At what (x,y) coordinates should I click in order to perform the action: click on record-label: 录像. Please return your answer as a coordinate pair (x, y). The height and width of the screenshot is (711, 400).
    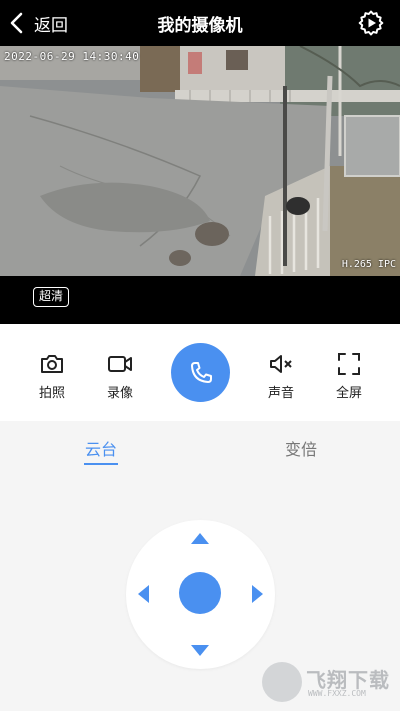
    Looking at the image, I should click on (119, 393).